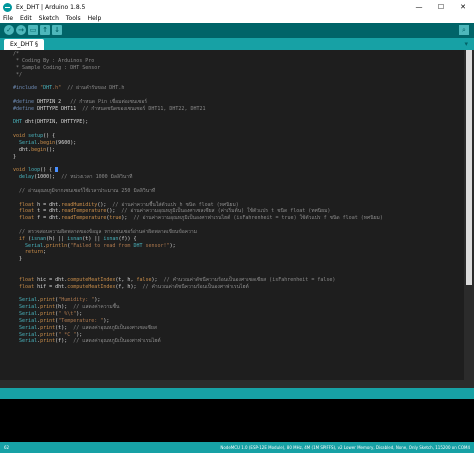 This screenshot has width=474, height=453. What do you see at coordinates (198, 61) in the screenshot?
I see `code-line: * Coding By : Arduinos Pro` at bounding box center [198, 61].